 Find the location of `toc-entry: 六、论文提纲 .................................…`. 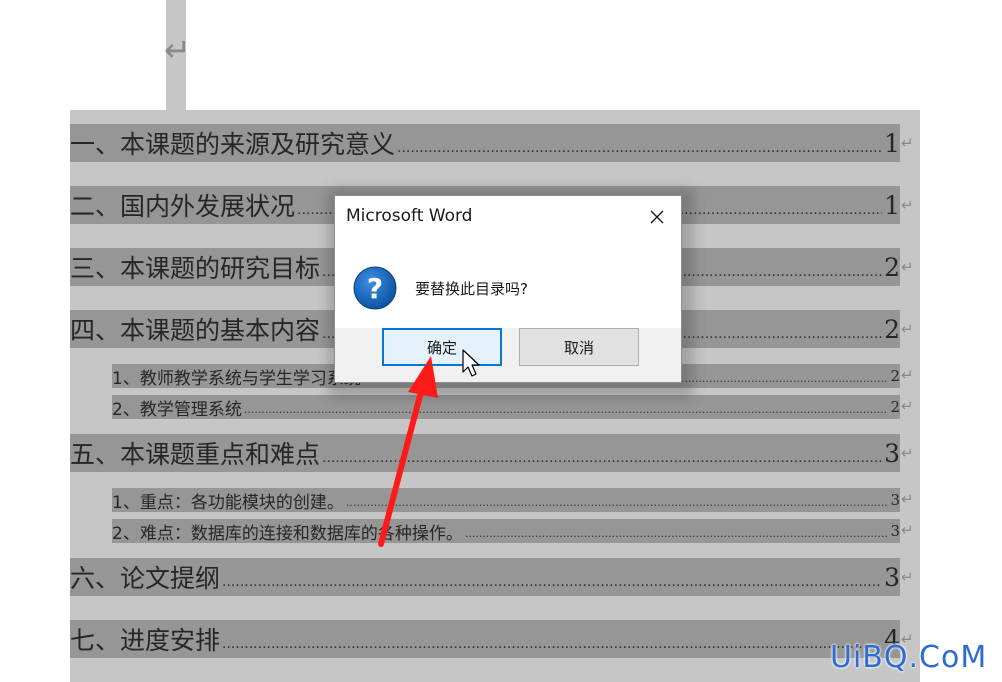

toc-entry: 六、论文提纲 .................................… is located at coordinates (485, 577).